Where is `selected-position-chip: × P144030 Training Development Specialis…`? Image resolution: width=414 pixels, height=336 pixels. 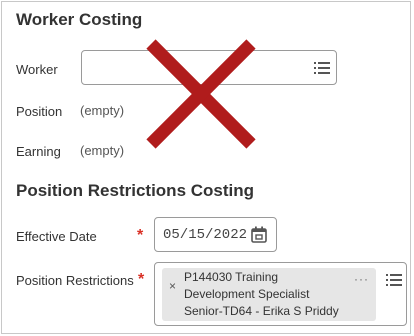
selected-position-chip: × P144030 Training Development Specialis… is located at coordinates (269, 294).